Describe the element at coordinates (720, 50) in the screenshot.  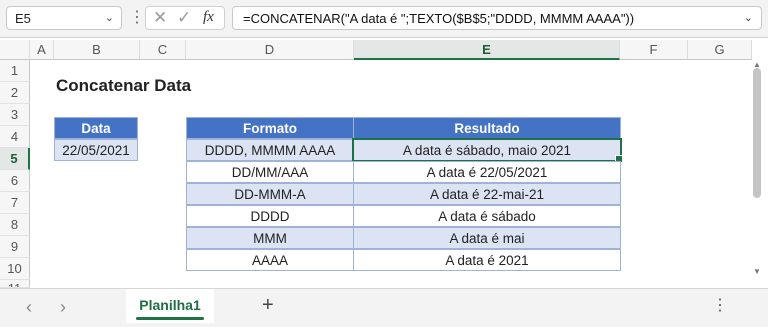
I see `column-header-g: G` at that location.